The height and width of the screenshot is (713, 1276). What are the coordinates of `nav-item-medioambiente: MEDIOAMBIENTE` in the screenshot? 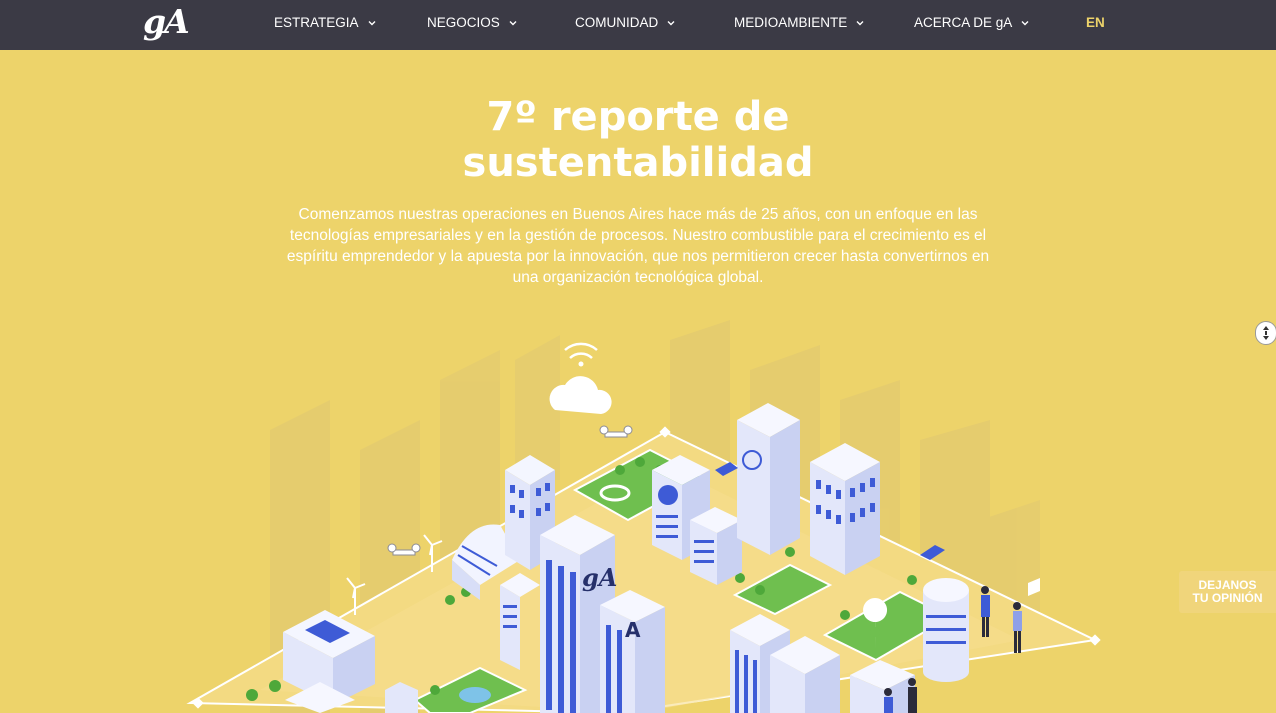 It's located at (799, 22).